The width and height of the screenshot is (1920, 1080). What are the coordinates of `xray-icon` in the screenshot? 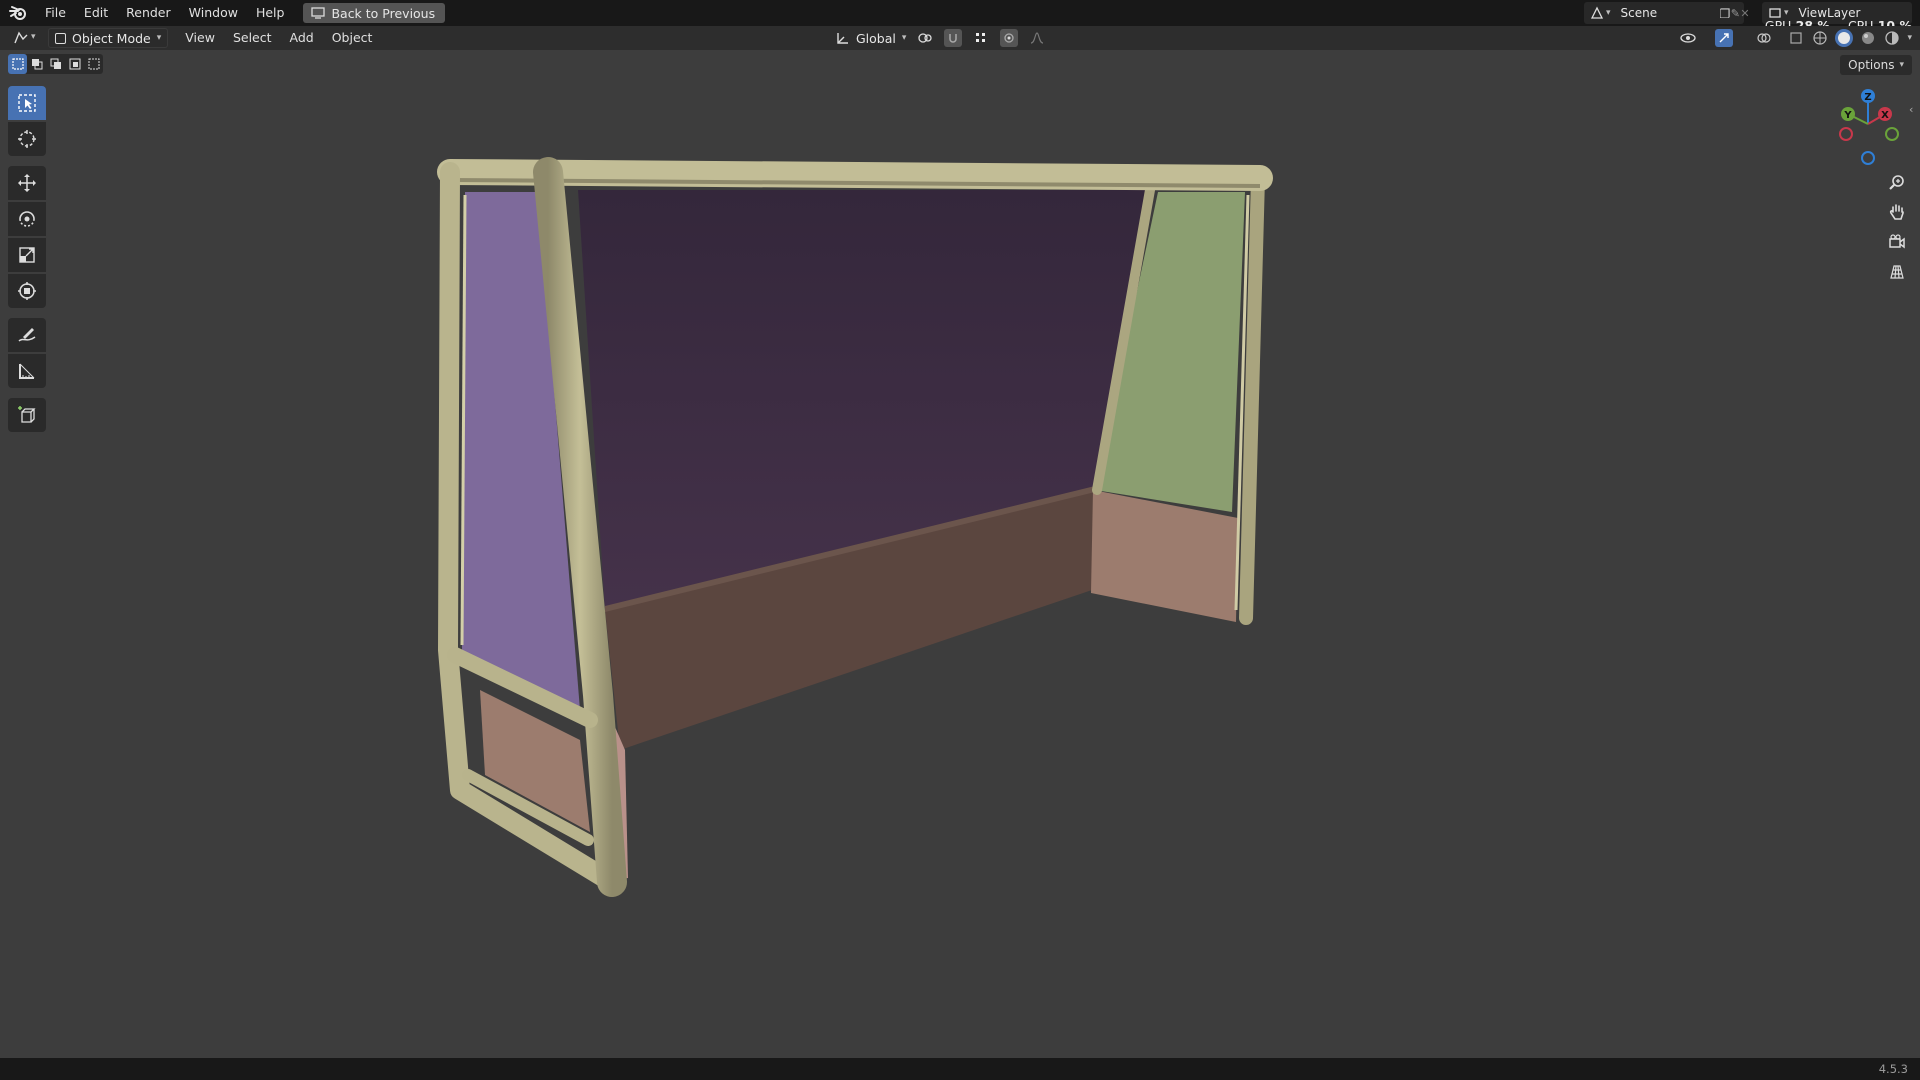 It's located at (1796, 38).